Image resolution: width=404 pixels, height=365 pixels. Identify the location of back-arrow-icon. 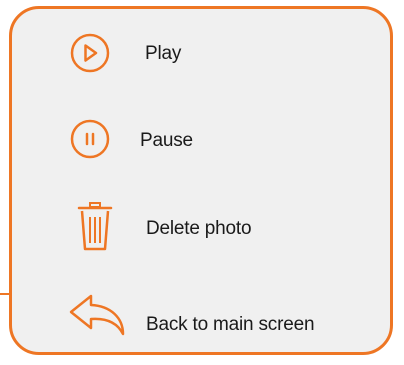
(97, 315).